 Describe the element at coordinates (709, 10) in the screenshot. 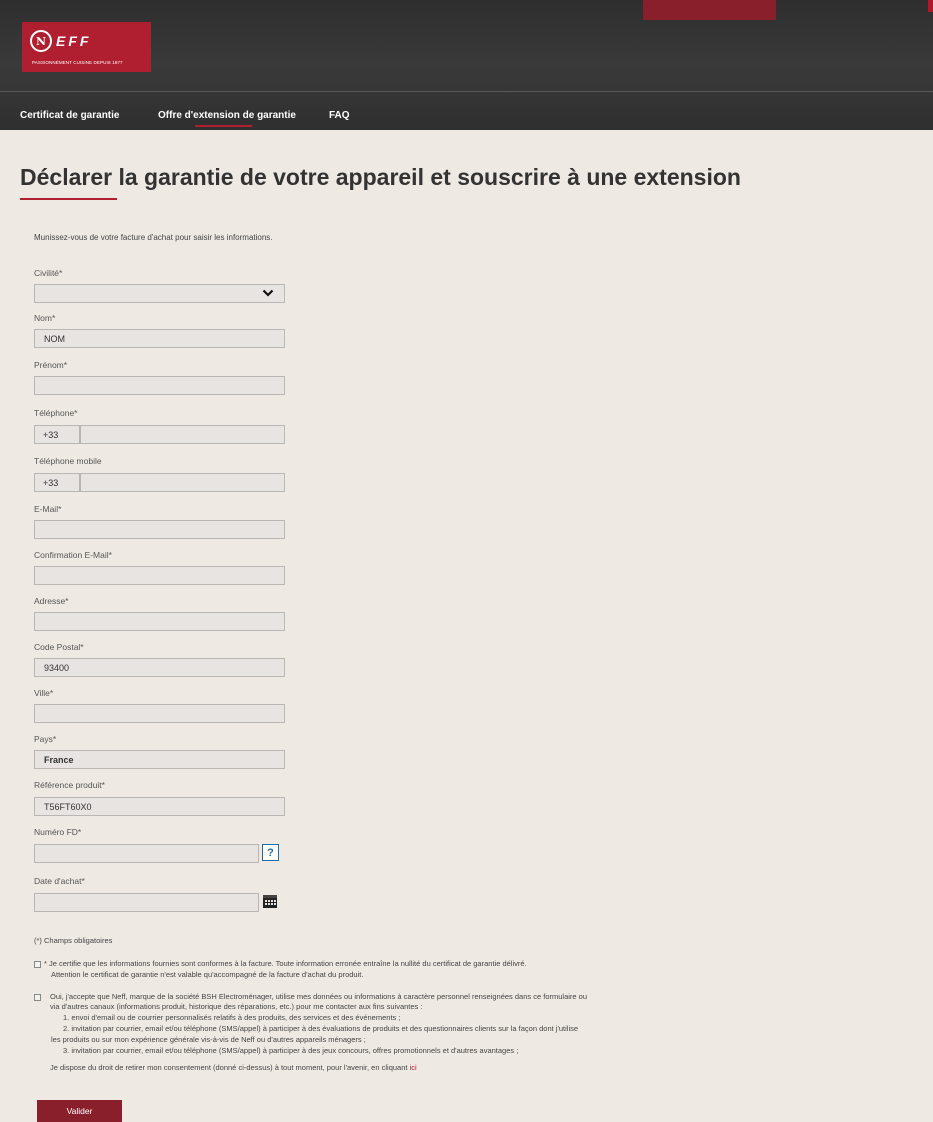

I see `top-account-tab` at that location.